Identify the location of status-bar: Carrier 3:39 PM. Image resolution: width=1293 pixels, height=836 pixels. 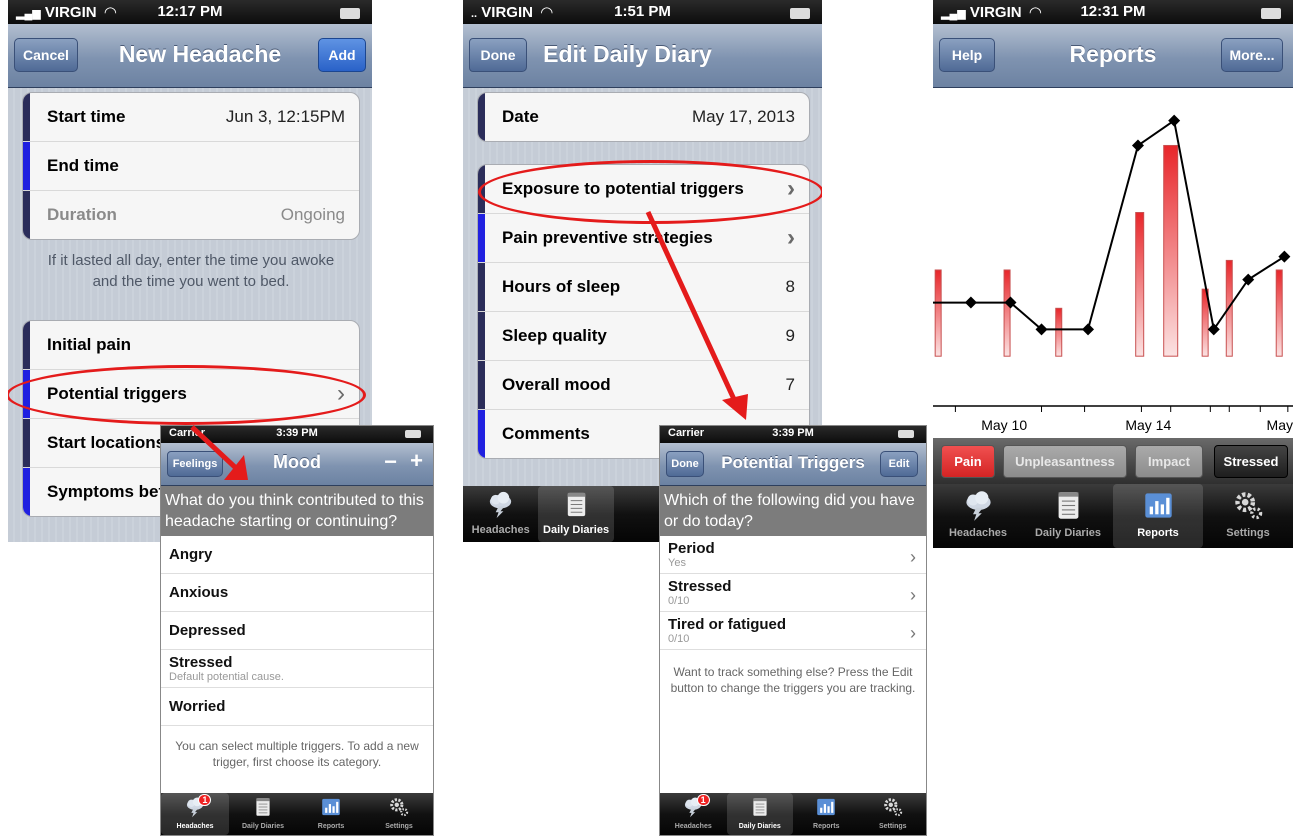
(793, 434).